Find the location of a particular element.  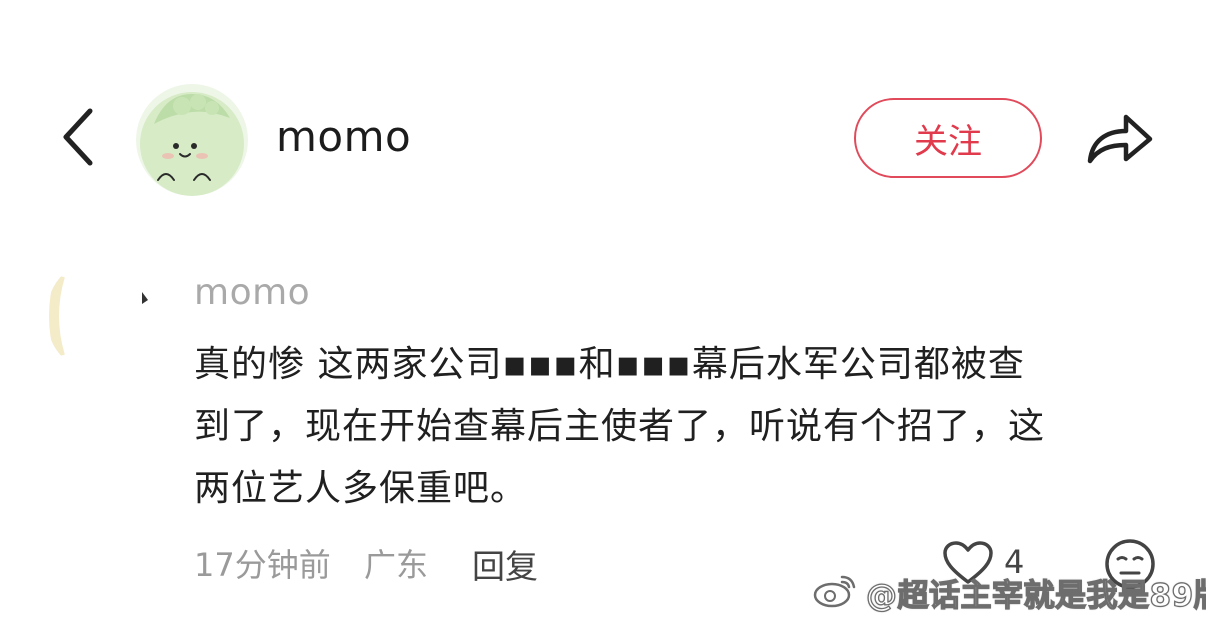

weibo-logo-icon is located at coordinates (835, 592).